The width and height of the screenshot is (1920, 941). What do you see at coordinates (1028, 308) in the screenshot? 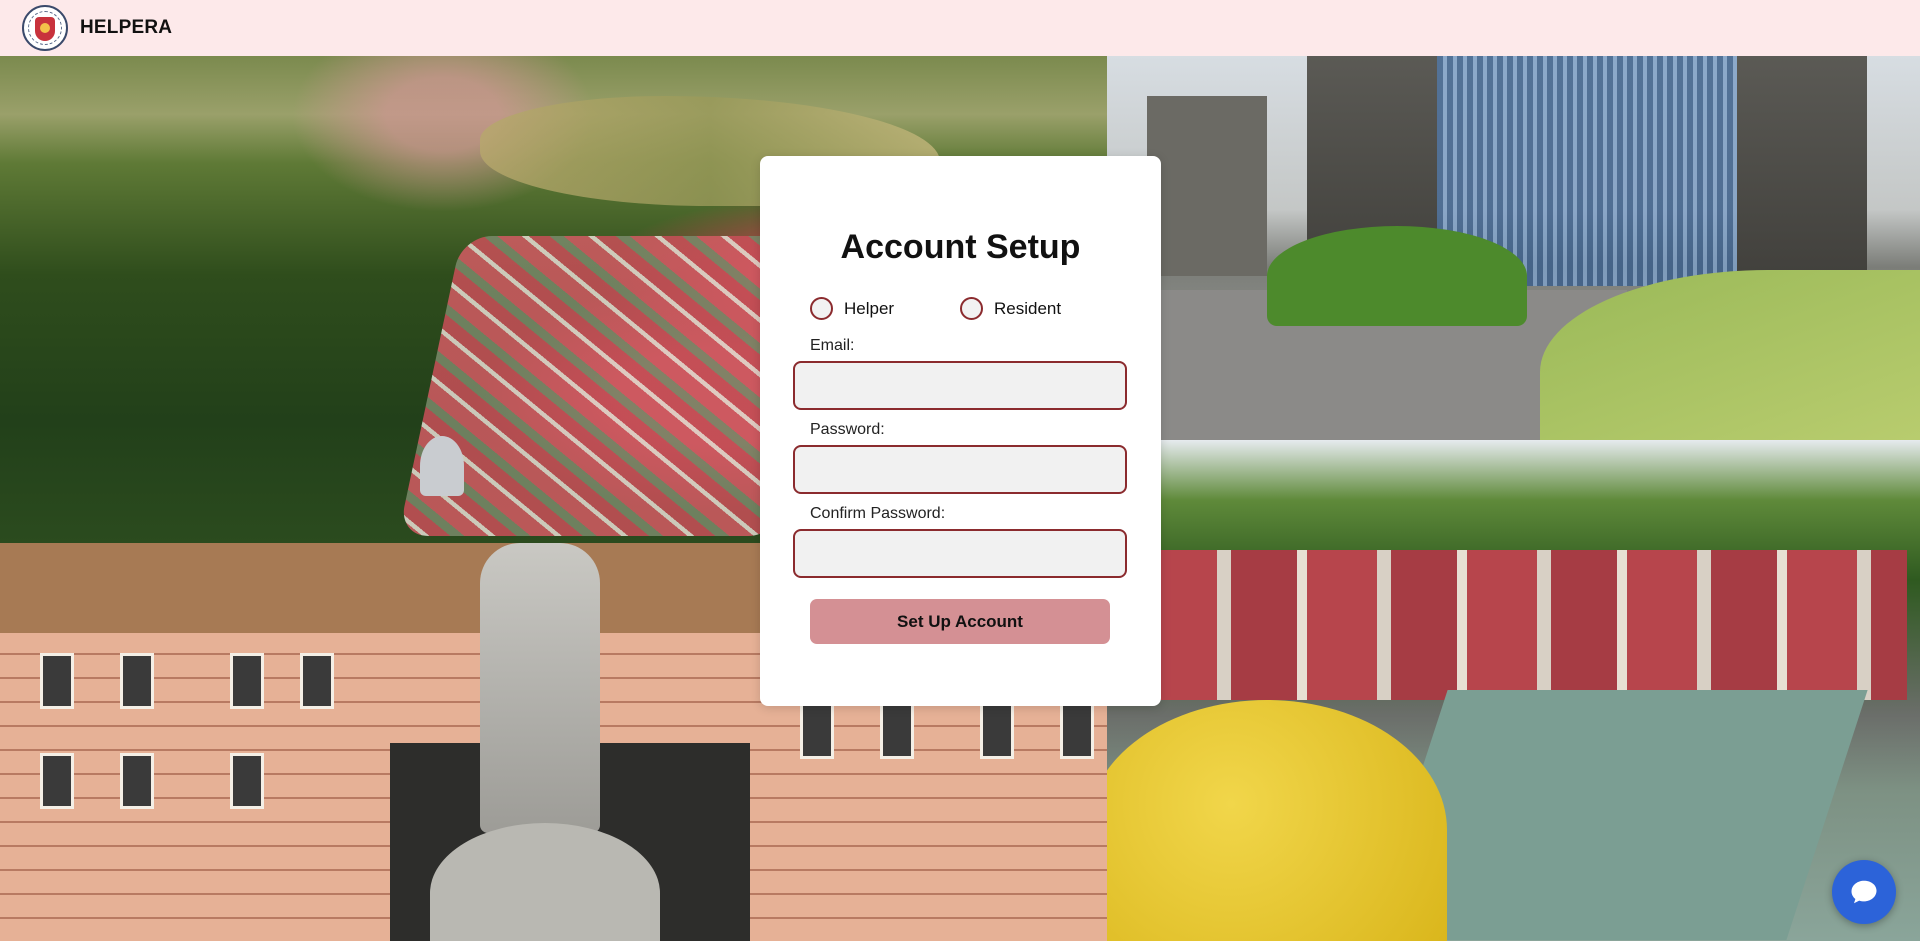
I see `resident-label: Resident` at bounding box center [1028, 308].